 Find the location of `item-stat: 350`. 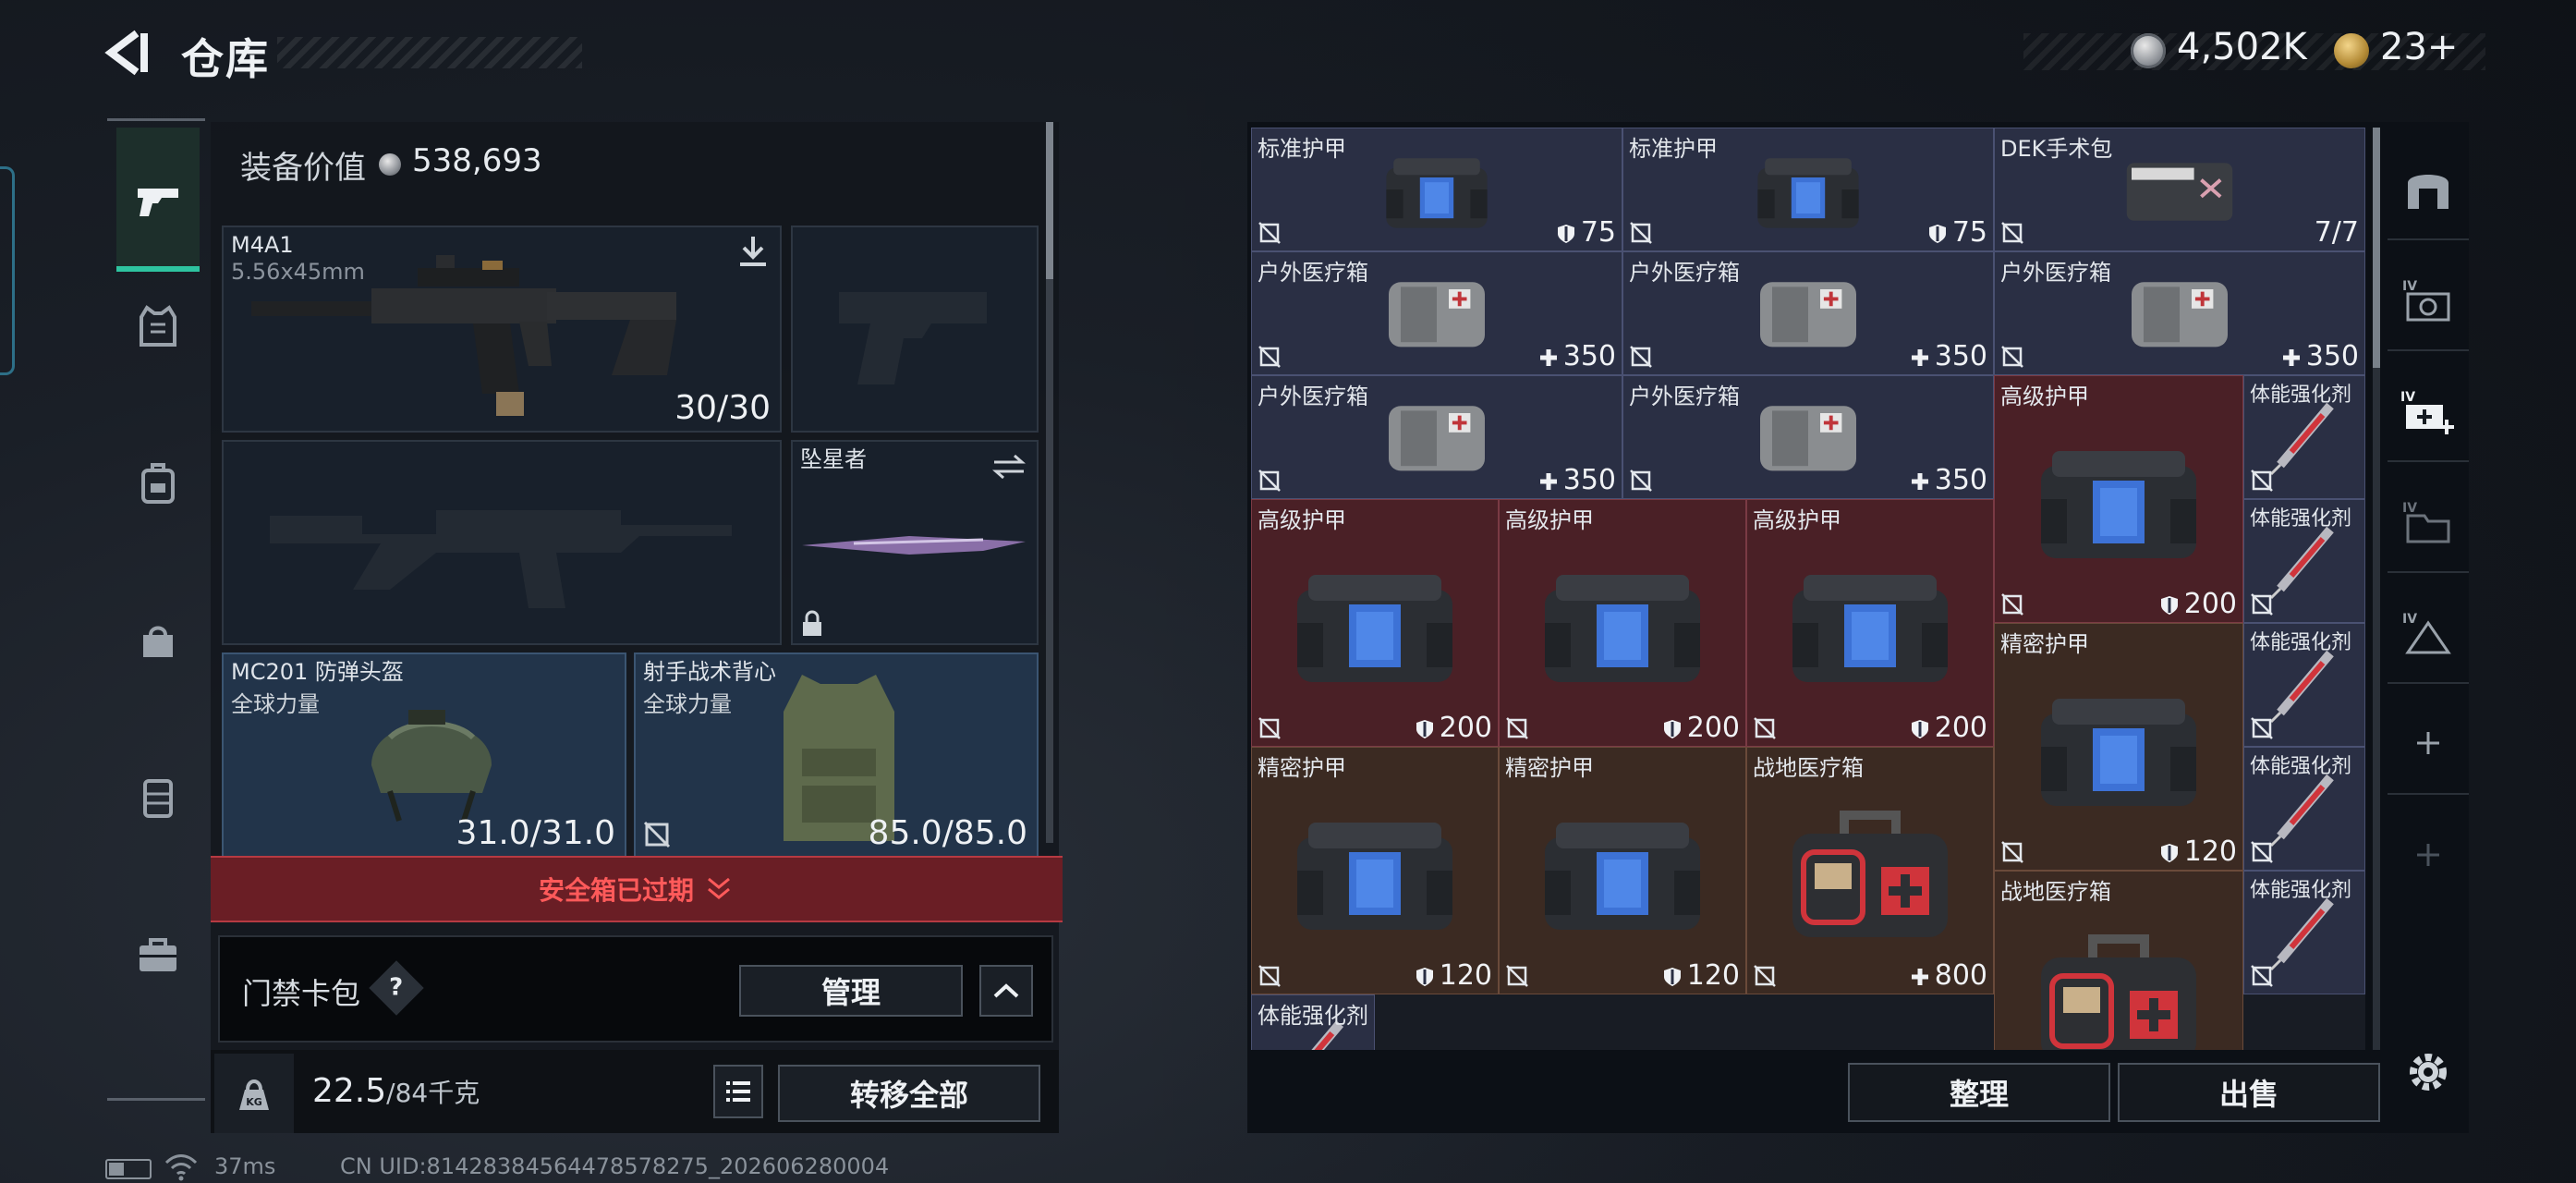

item-stat: 350 is located at coordinates (1576, 480).